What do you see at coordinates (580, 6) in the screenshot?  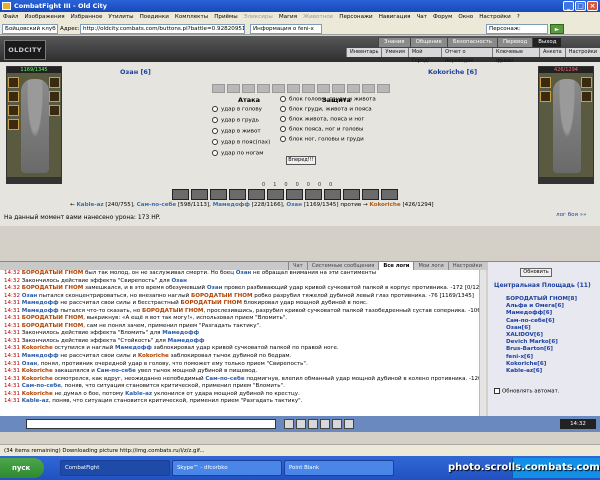 I see `maximize-icon: □` at bounding box center [580, 6].